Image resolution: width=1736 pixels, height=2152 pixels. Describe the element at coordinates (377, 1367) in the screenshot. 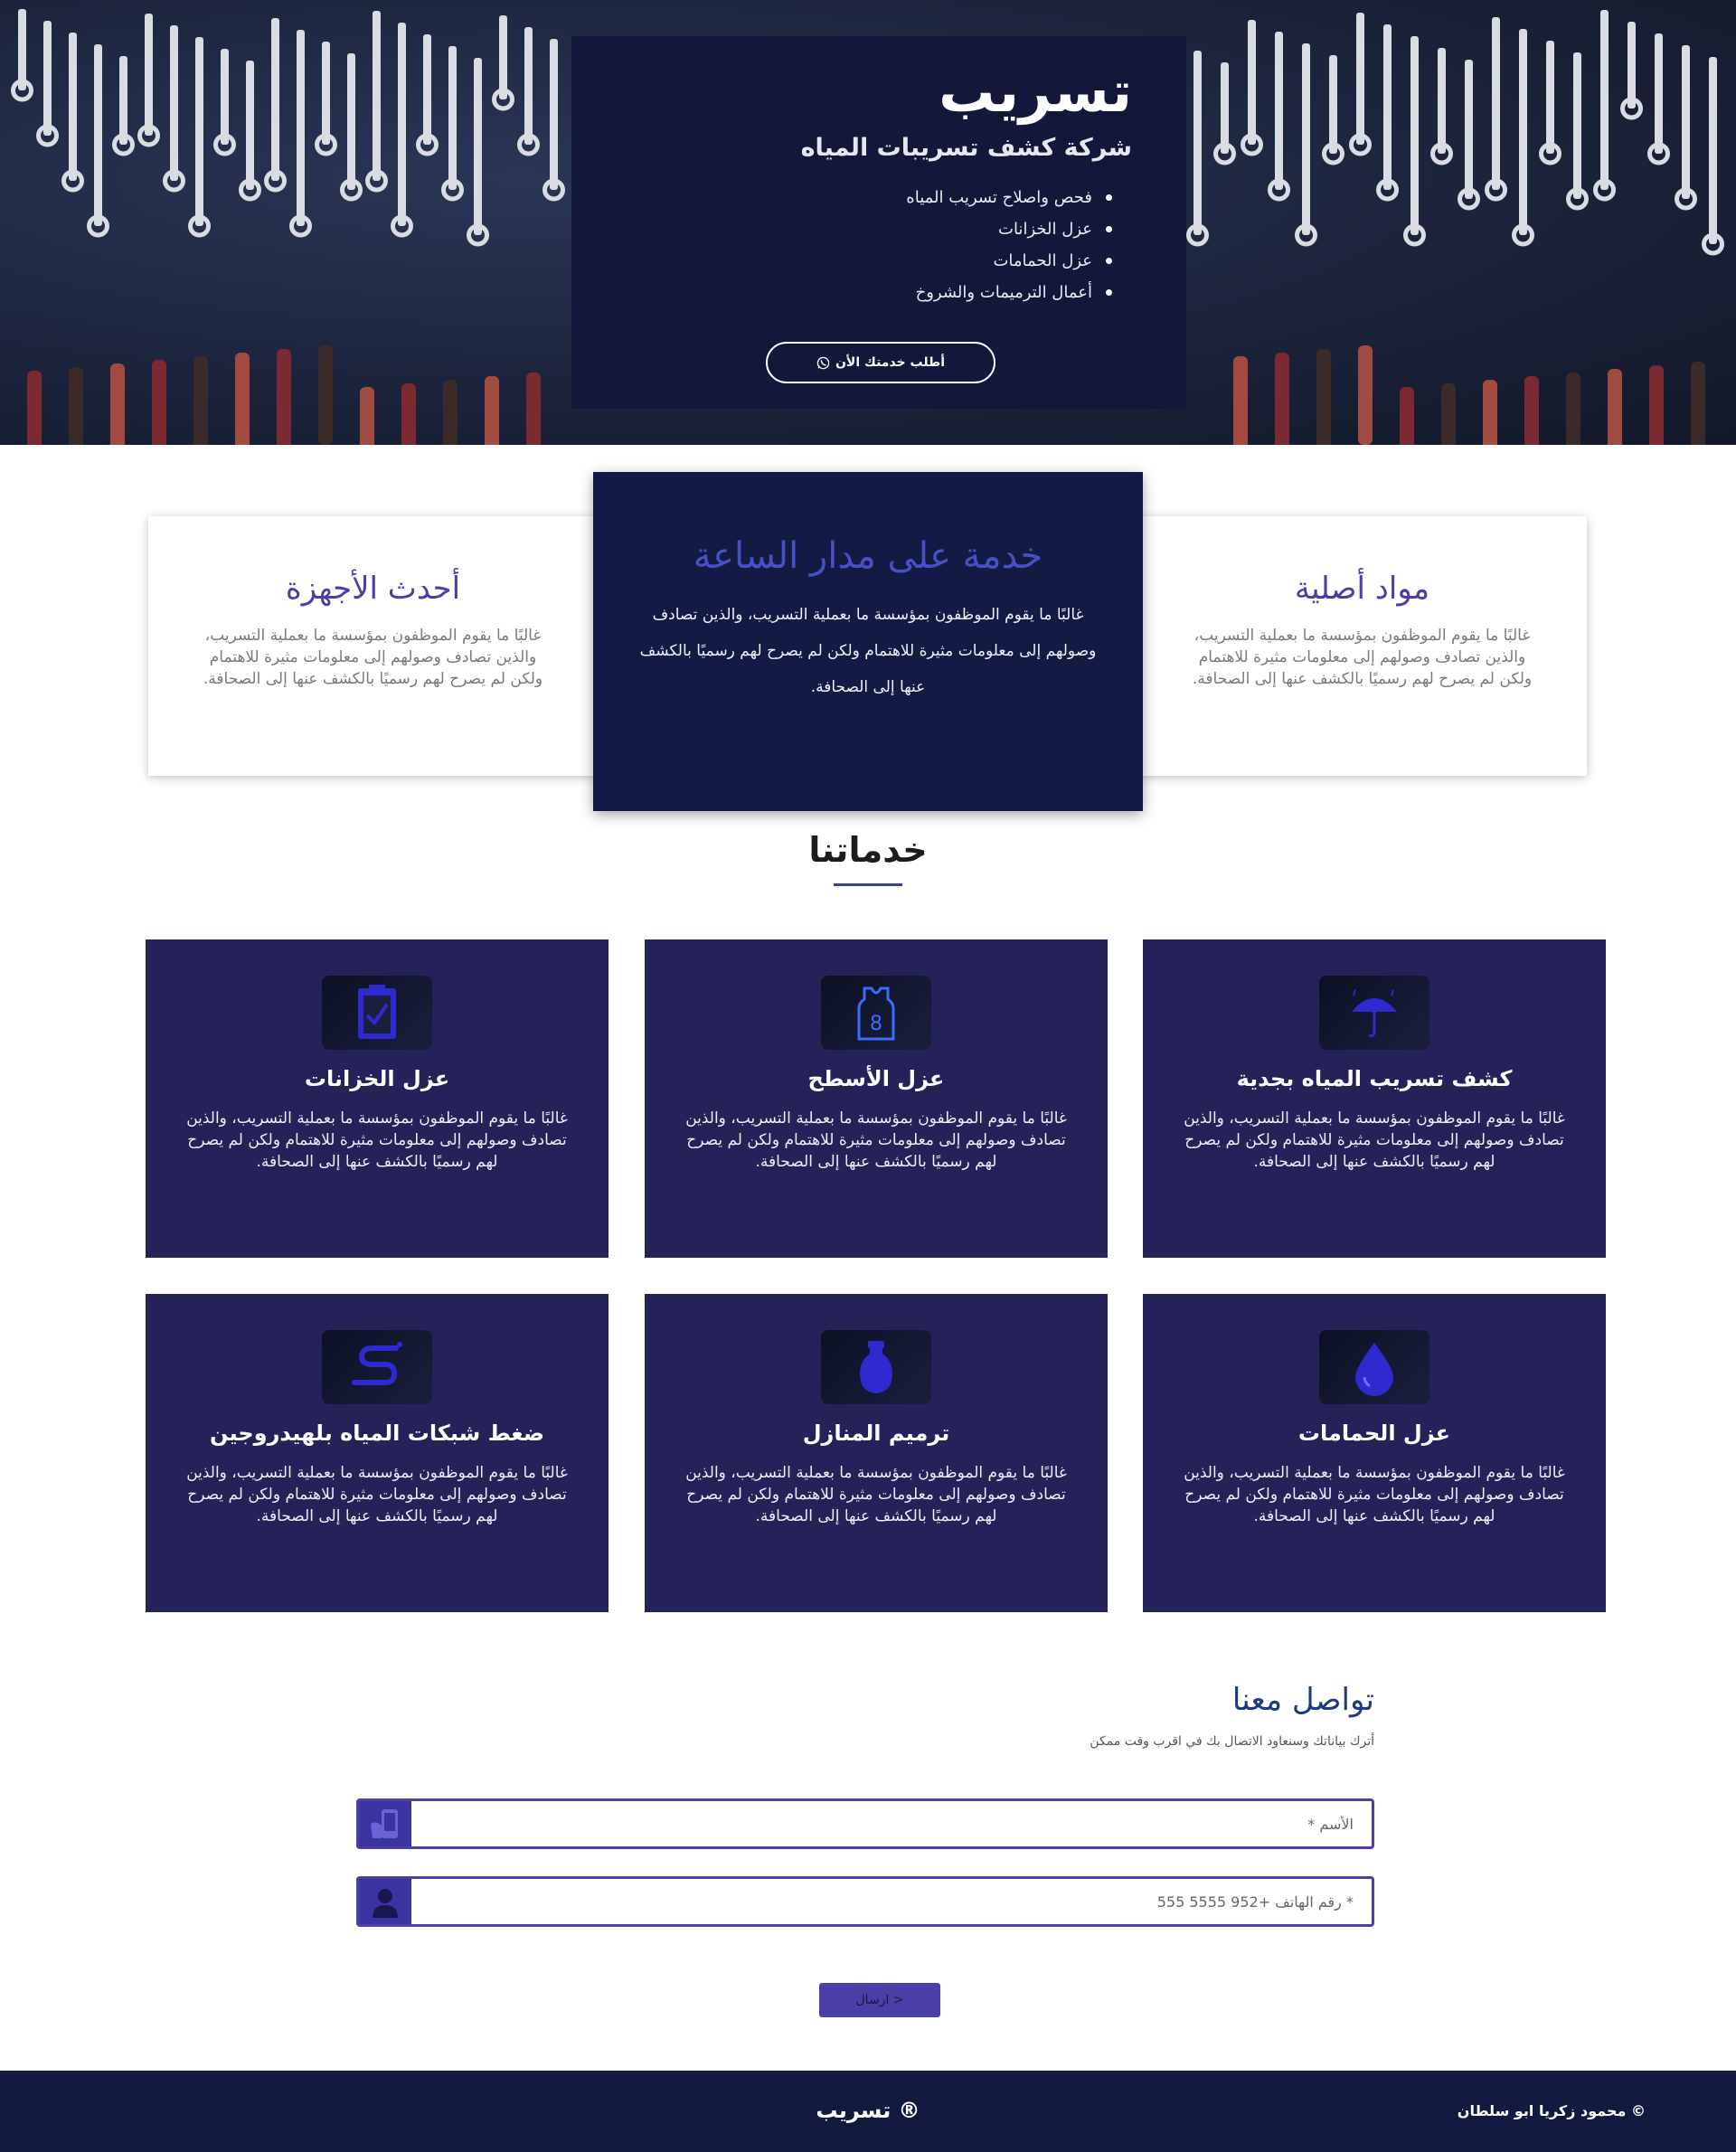

I see `hose-icon` at that location.